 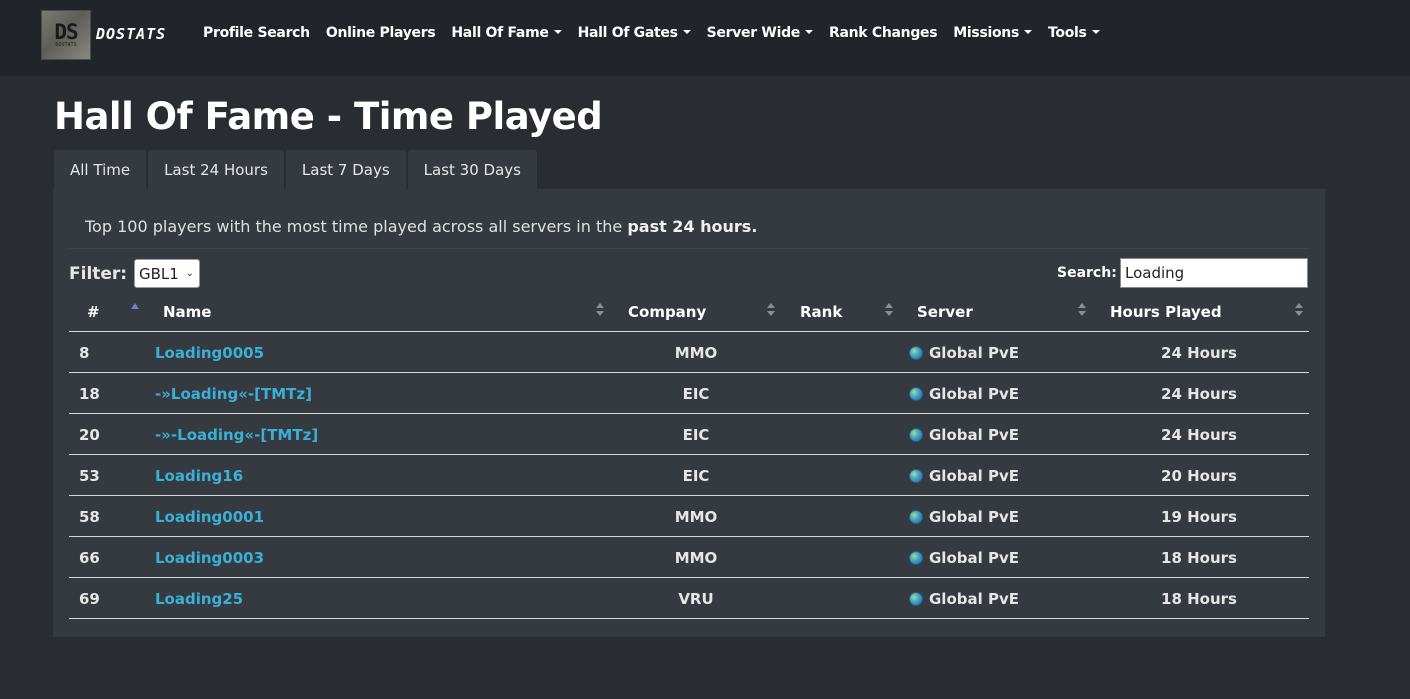 I want to click on tab-last-30-days: Last 30 Days, so click(x=472, y=169).